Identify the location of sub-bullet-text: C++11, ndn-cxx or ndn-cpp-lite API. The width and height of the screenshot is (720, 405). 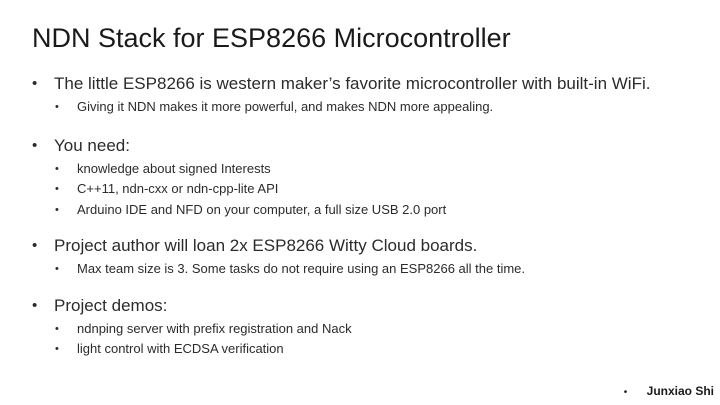
(178, 188).